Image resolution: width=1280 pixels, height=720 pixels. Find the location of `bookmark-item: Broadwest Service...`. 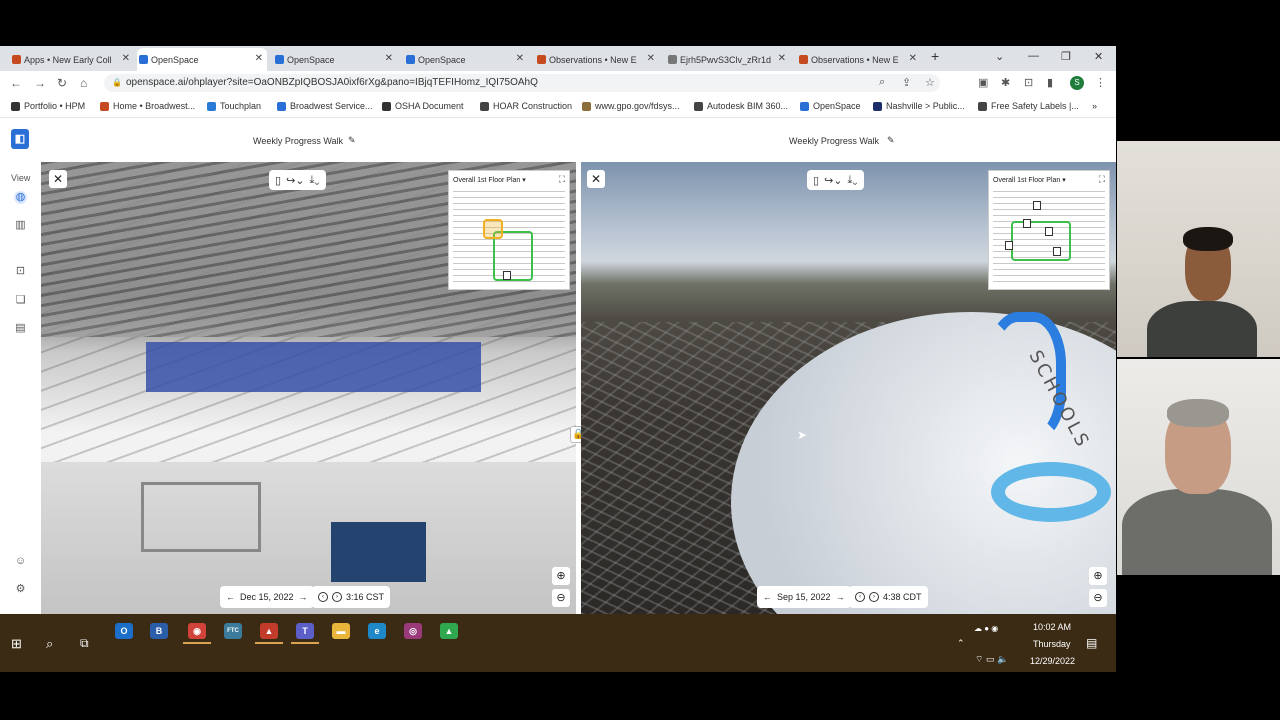

bookmark-item: Broadwest Service... is located at coordinates (325, 106).